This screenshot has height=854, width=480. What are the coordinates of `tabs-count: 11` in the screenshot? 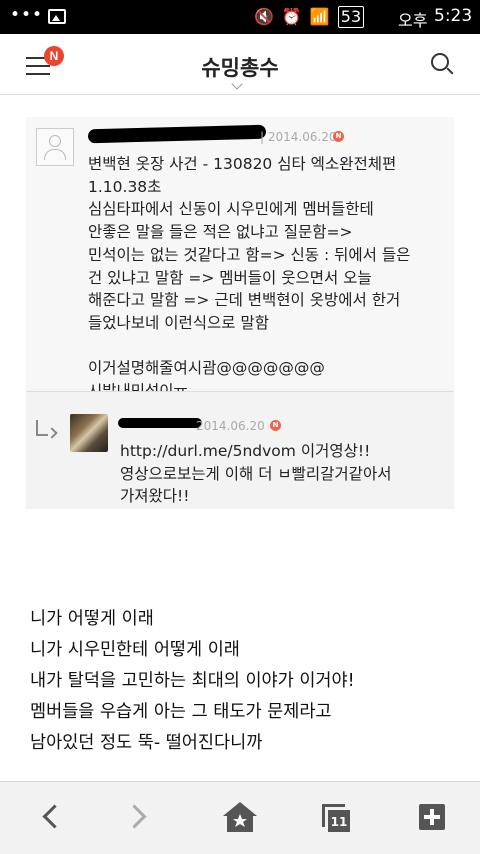 It's located at (339, 821).